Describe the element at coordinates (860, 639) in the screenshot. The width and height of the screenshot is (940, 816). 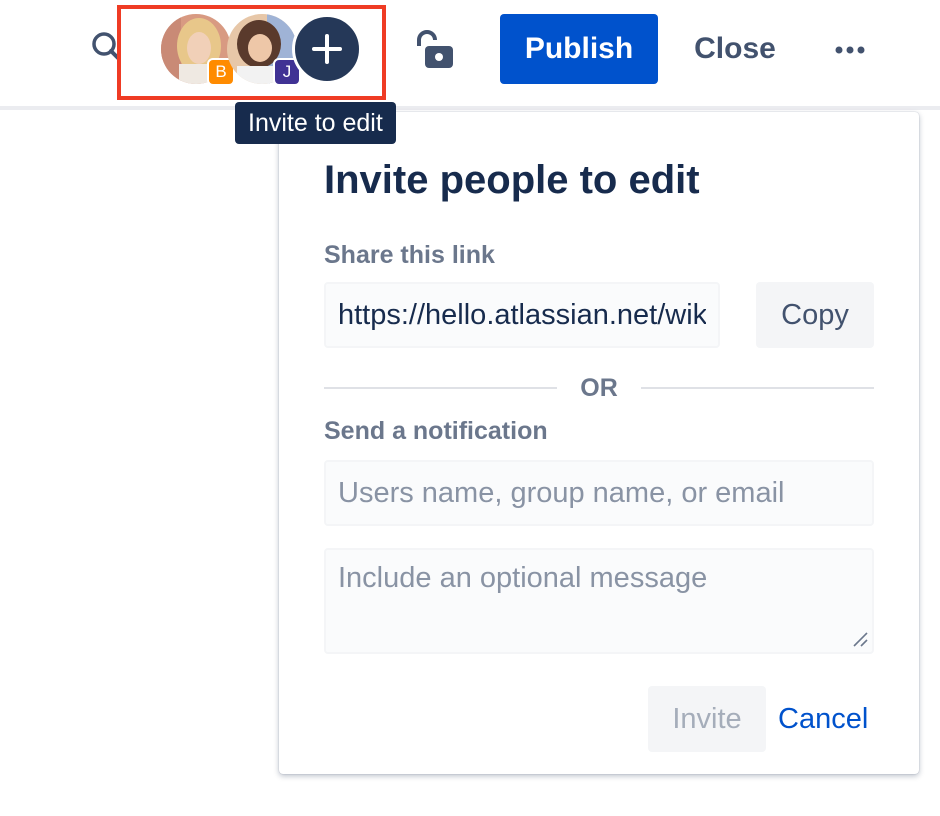
I see `resize-grip-icon` at that location.